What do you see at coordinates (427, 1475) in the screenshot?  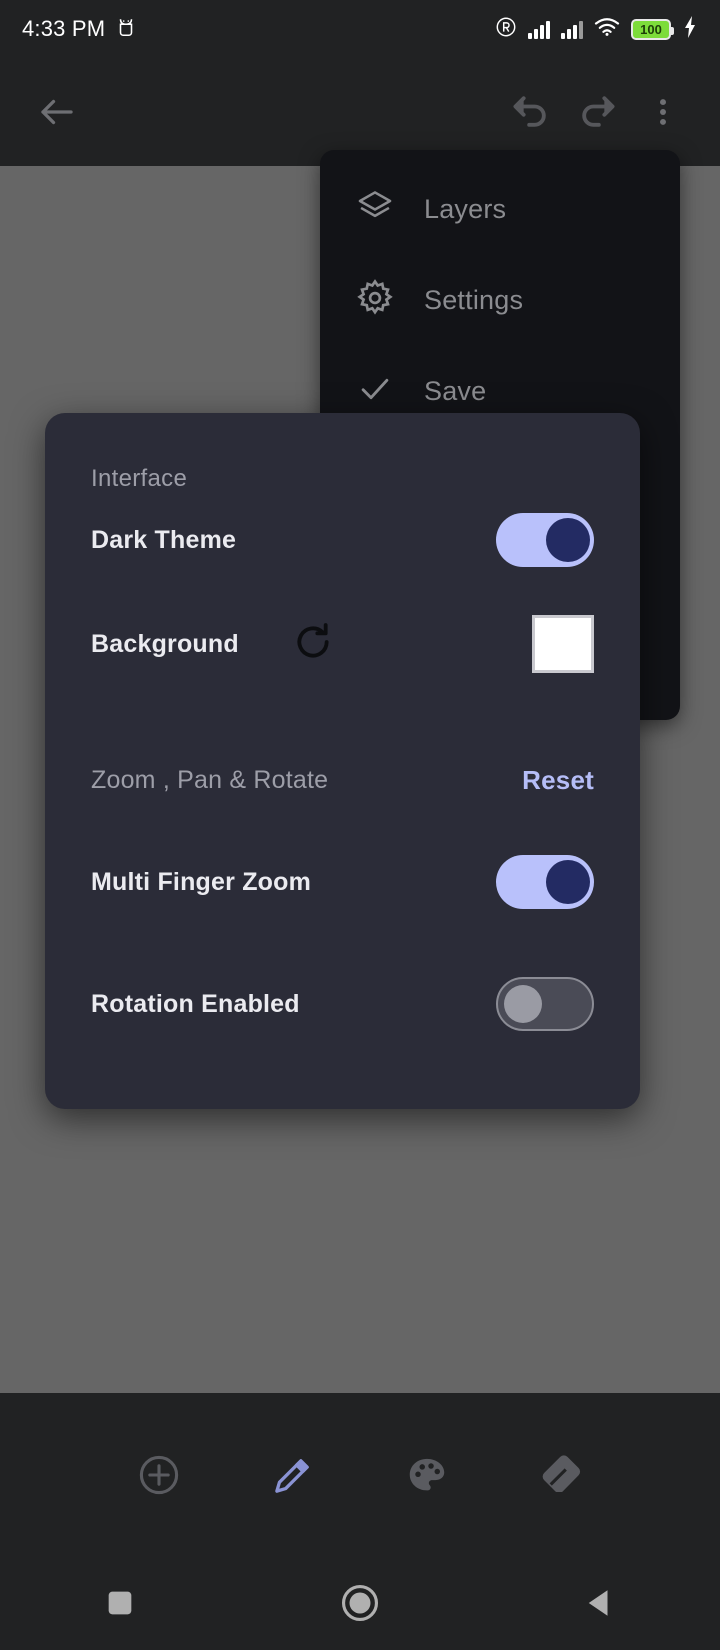 I see `palette-tool-button` at bounding box center [427, 1475].